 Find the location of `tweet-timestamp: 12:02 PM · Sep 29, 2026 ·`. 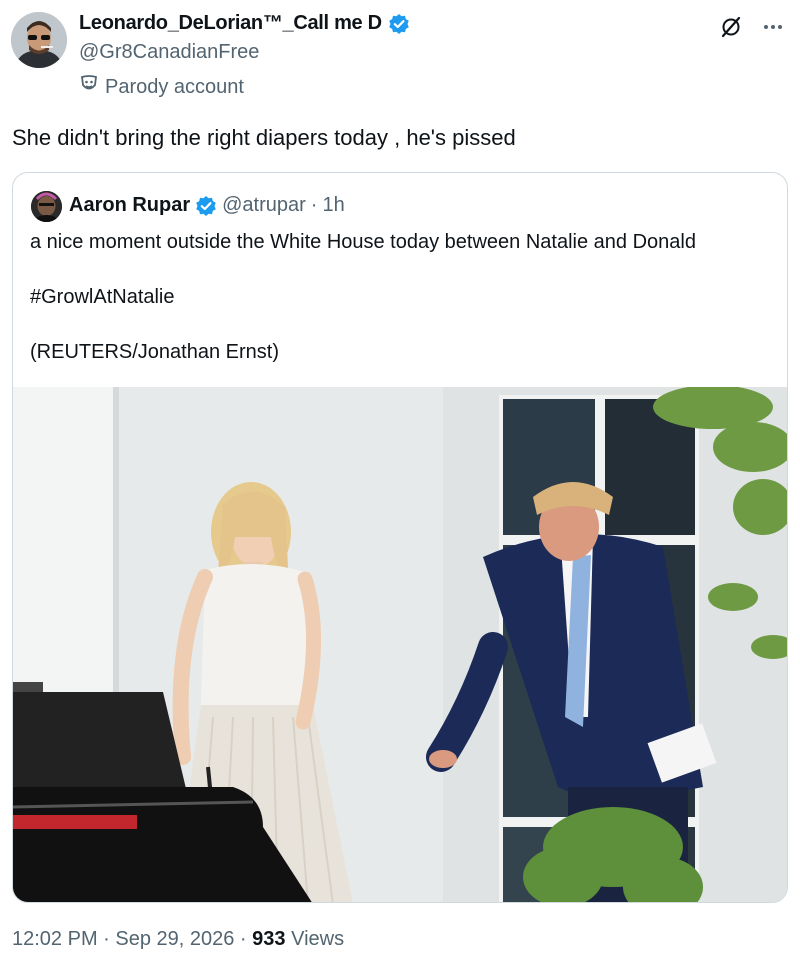

tweet-timestamp: 12:02 PM · Sep 29, 2026 · is located at coordinates (132, 939).